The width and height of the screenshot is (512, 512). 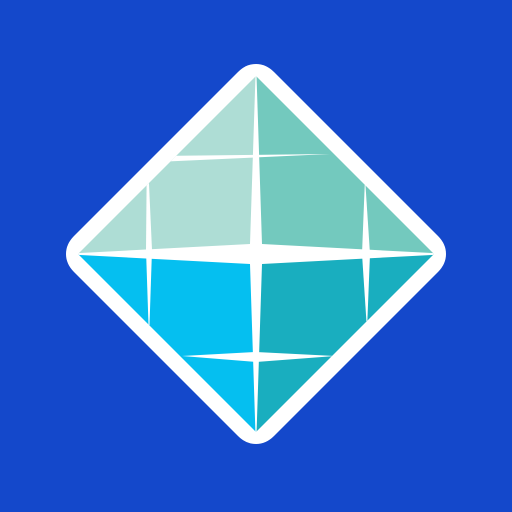 What do you see at coordinates (345, 343) in the screenshot?
I see `quadrant-bottom-right` at bounding box center [345, 343].